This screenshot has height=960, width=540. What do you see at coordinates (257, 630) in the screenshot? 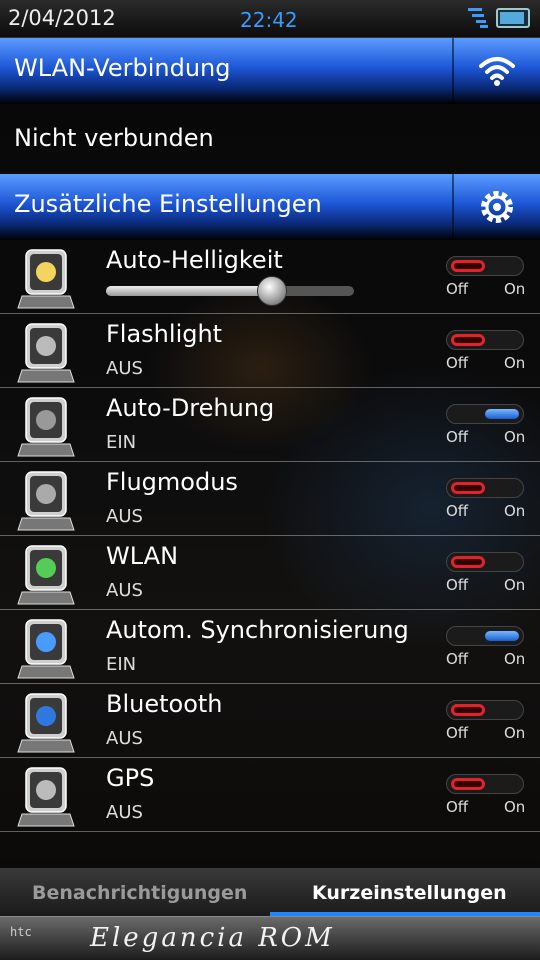
I see `setting-name: Autom. Synchronisierung` at bounding box center [257, 630].